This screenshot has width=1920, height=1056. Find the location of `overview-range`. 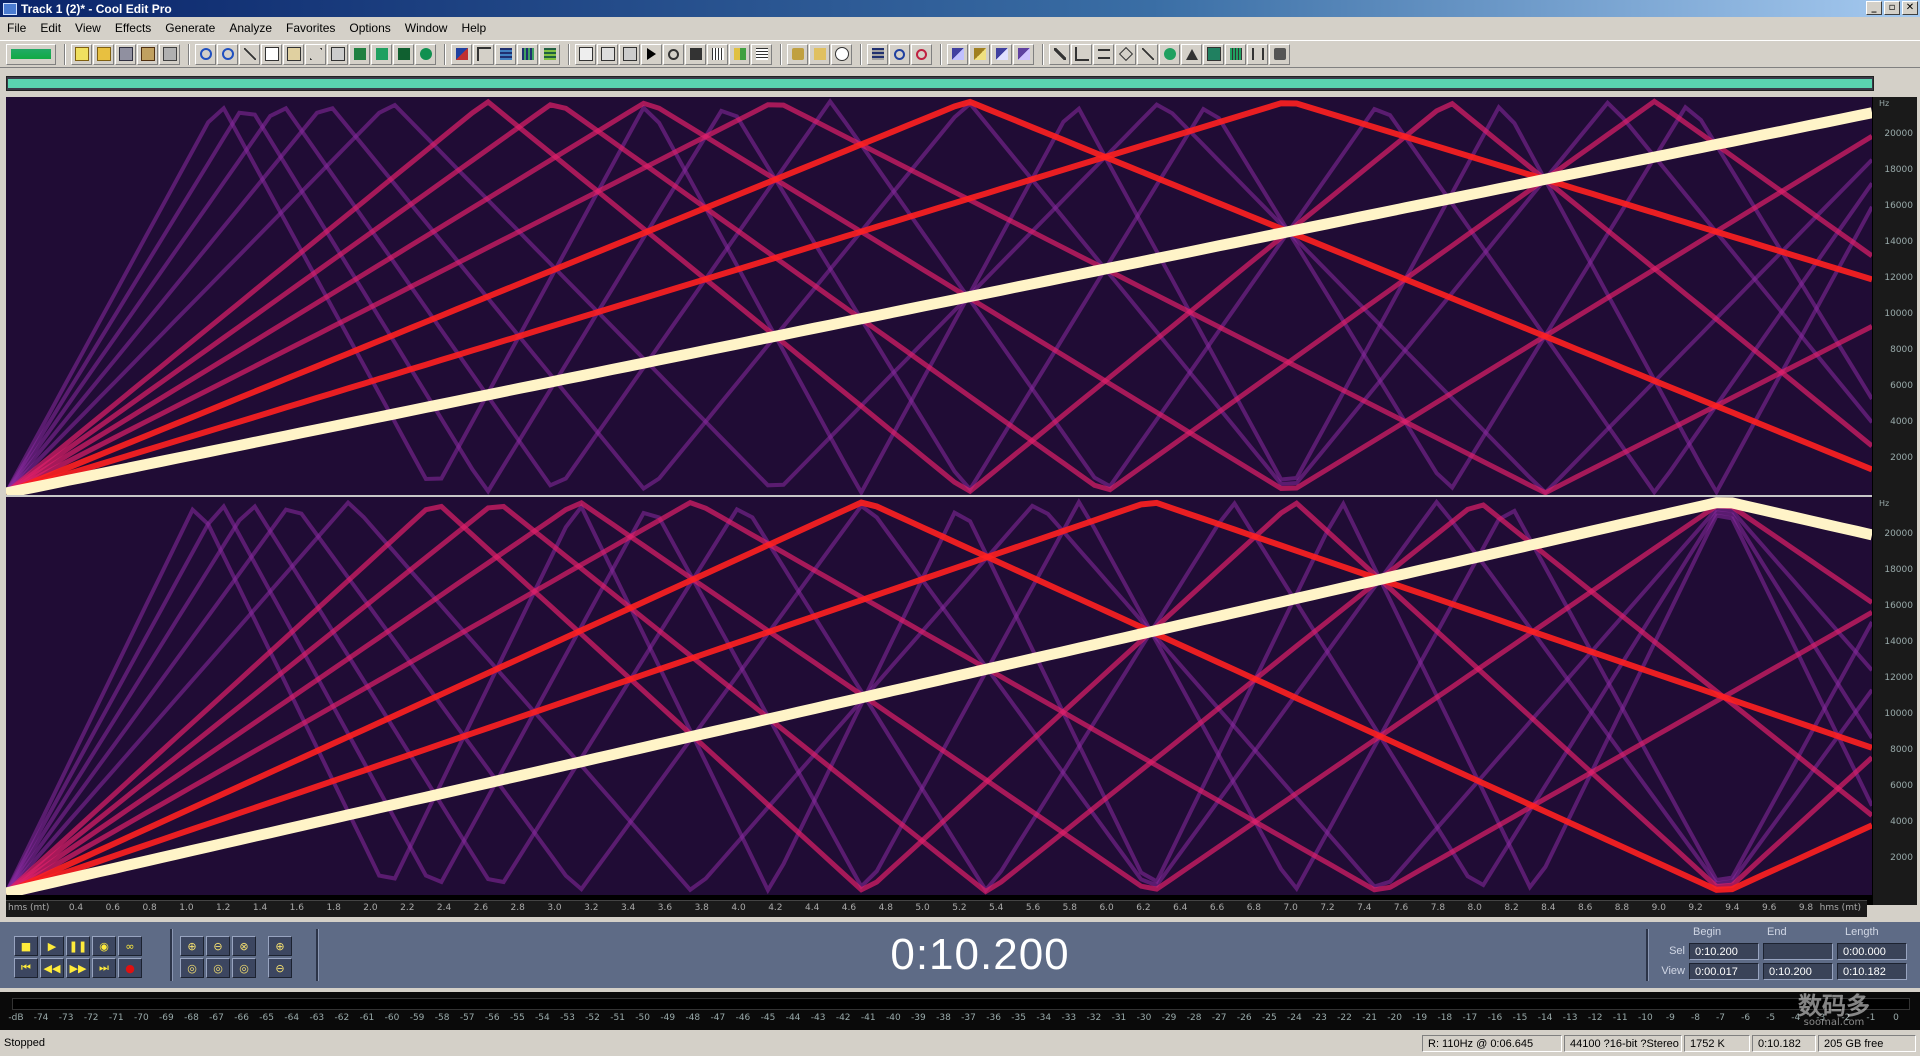

overview-range is located at coordinates (940, 83).